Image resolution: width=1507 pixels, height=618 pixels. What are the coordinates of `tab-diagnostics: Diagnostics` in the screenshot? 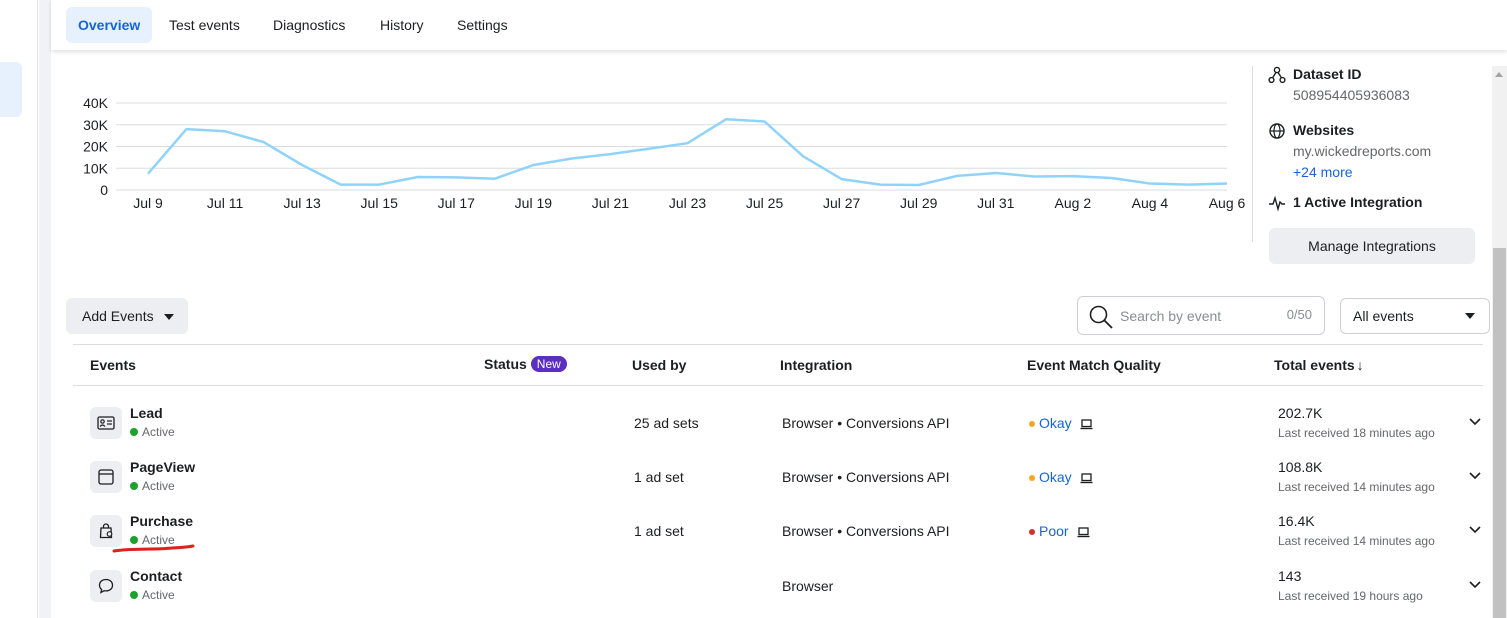 It's located at (309, 25).